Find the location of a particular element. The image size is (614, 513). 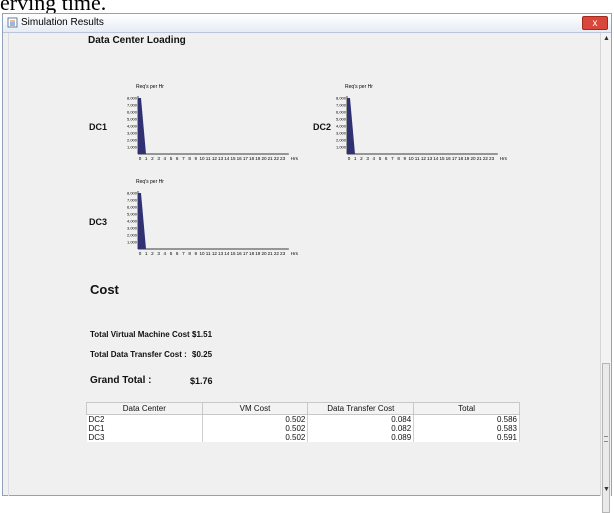

dc1-label: DC1 is located at coordinates (98, 127).